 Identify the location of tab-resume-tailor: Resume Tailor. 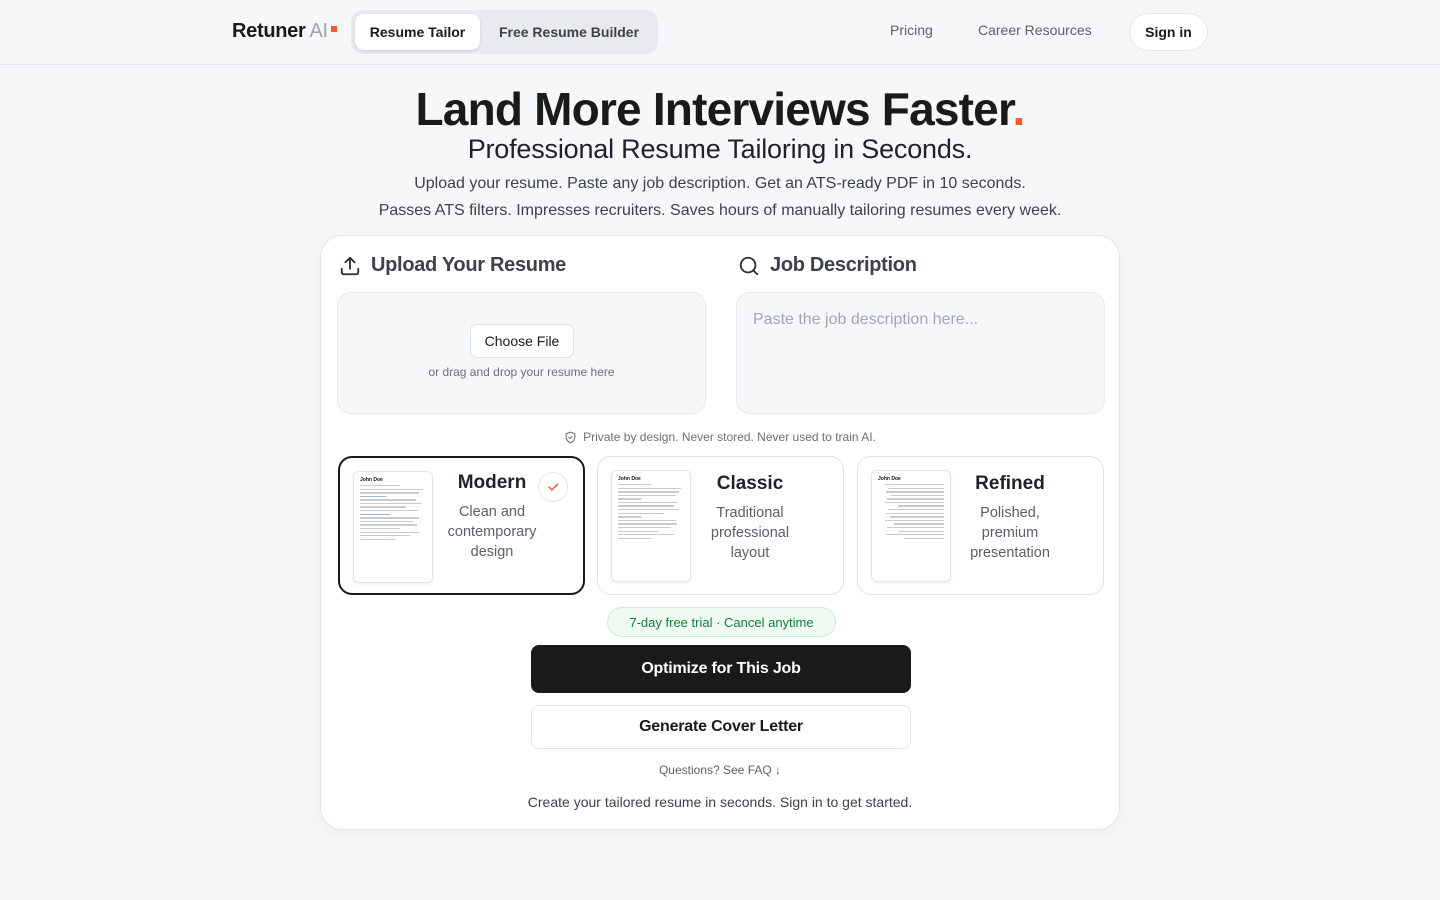
(417, 32).